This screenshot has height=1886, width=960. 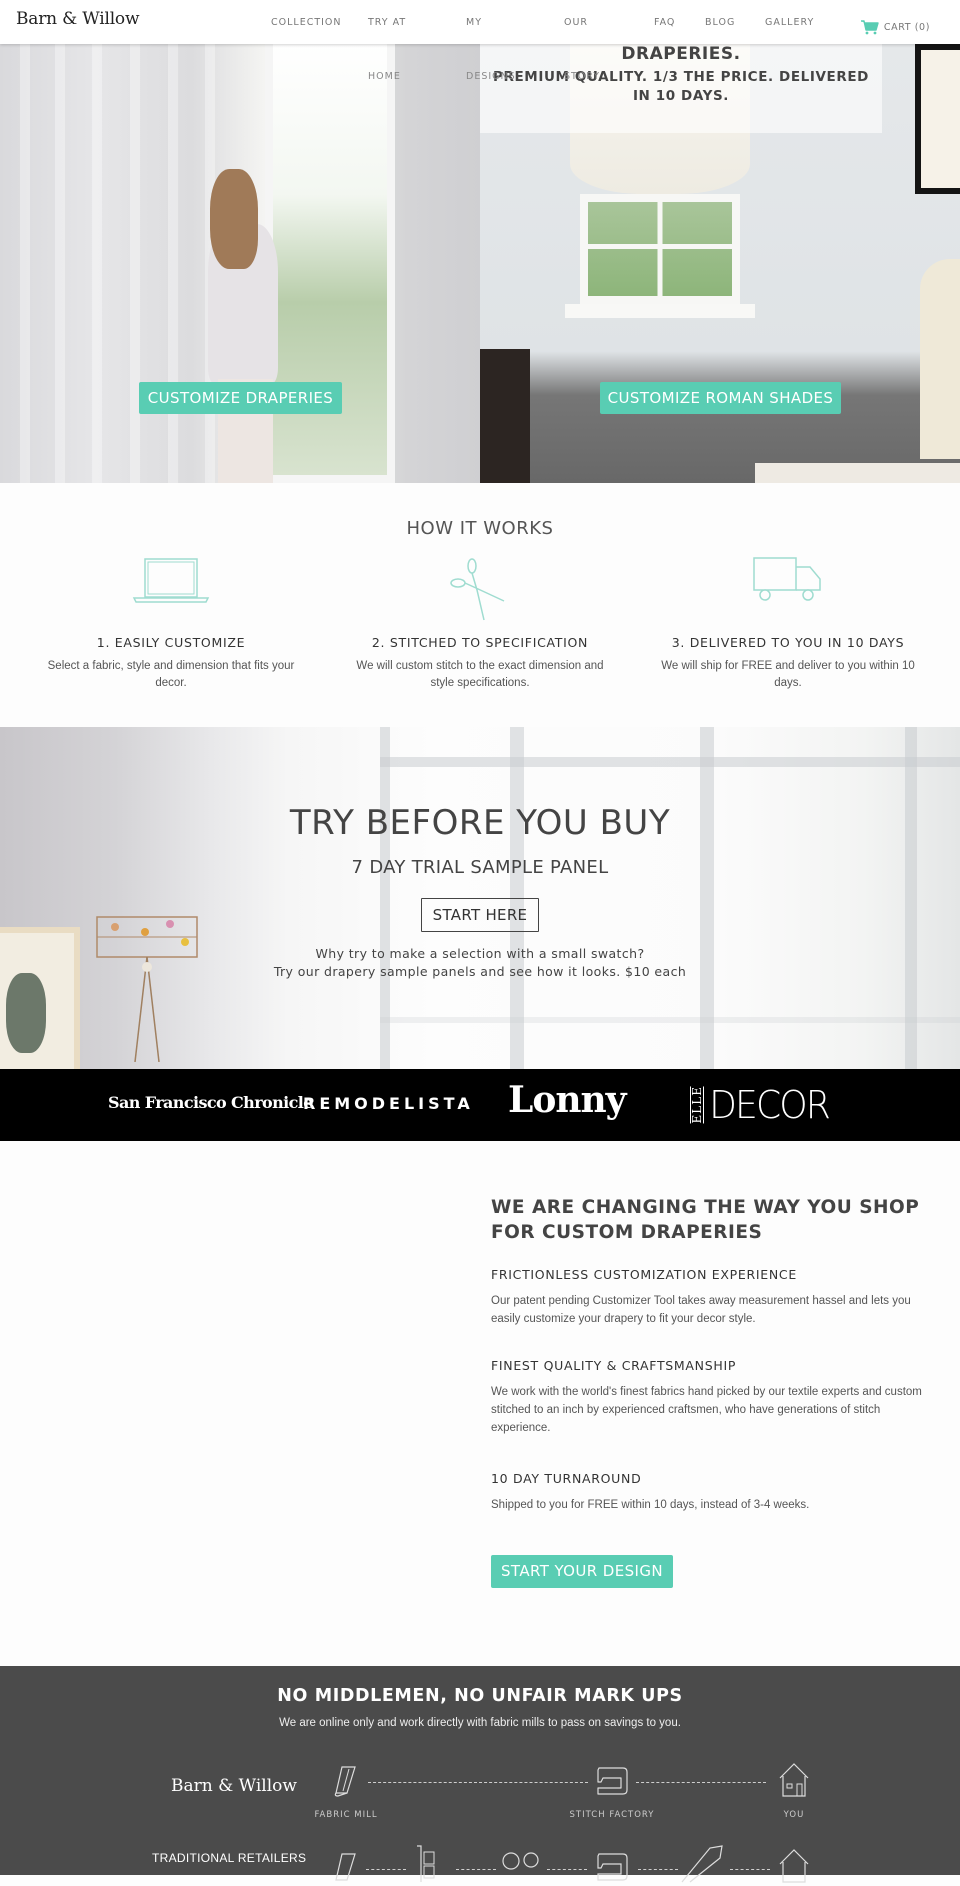 I want to click on value-heading: FINEST QUALITY & CRAFTSMANSHIP, so click(x=614, y=1365).